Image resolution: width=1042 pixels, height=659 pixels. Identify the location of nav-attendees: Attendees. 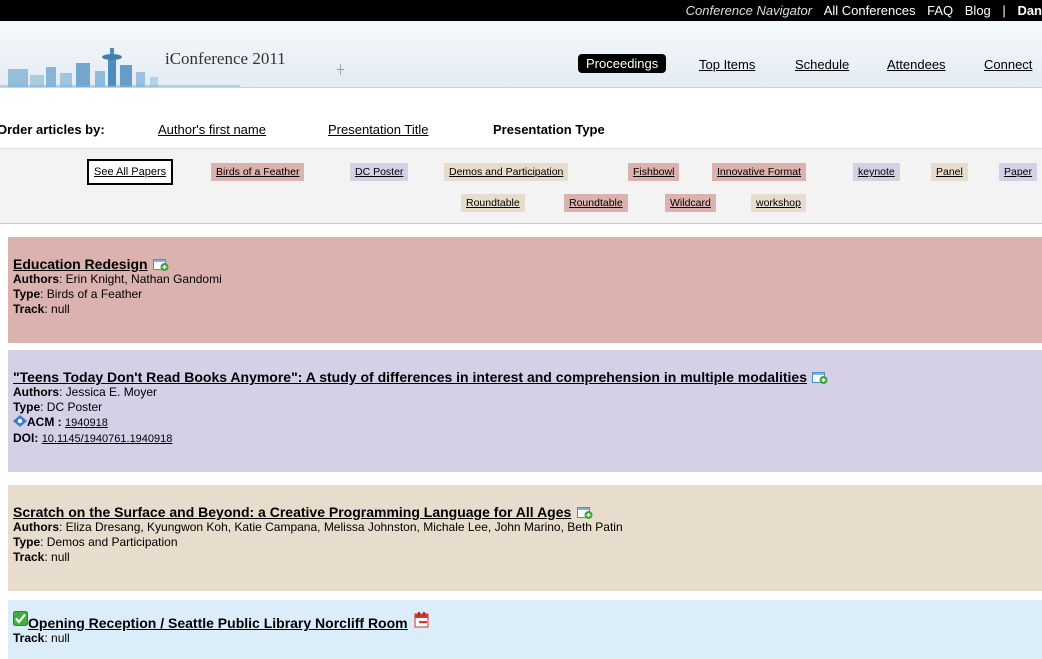
(916, 64).